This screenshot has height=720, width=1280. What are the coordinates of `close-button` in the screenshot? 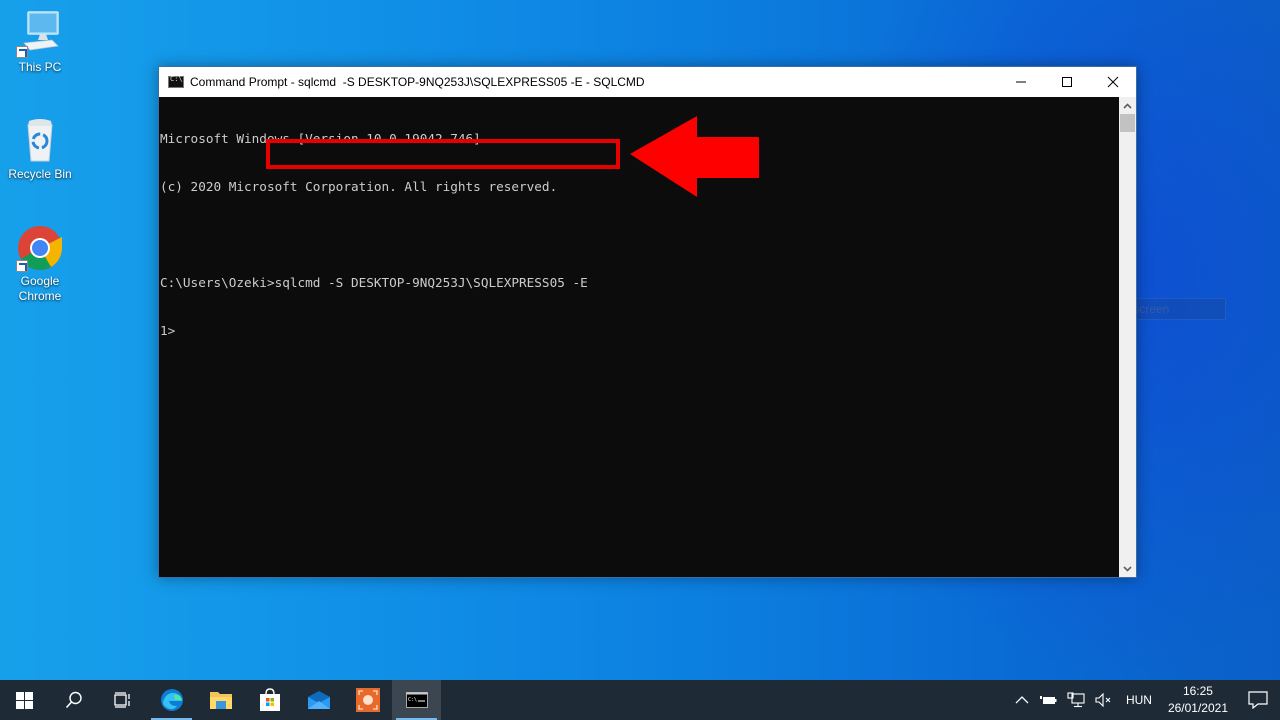 It's located at (1113, 82).